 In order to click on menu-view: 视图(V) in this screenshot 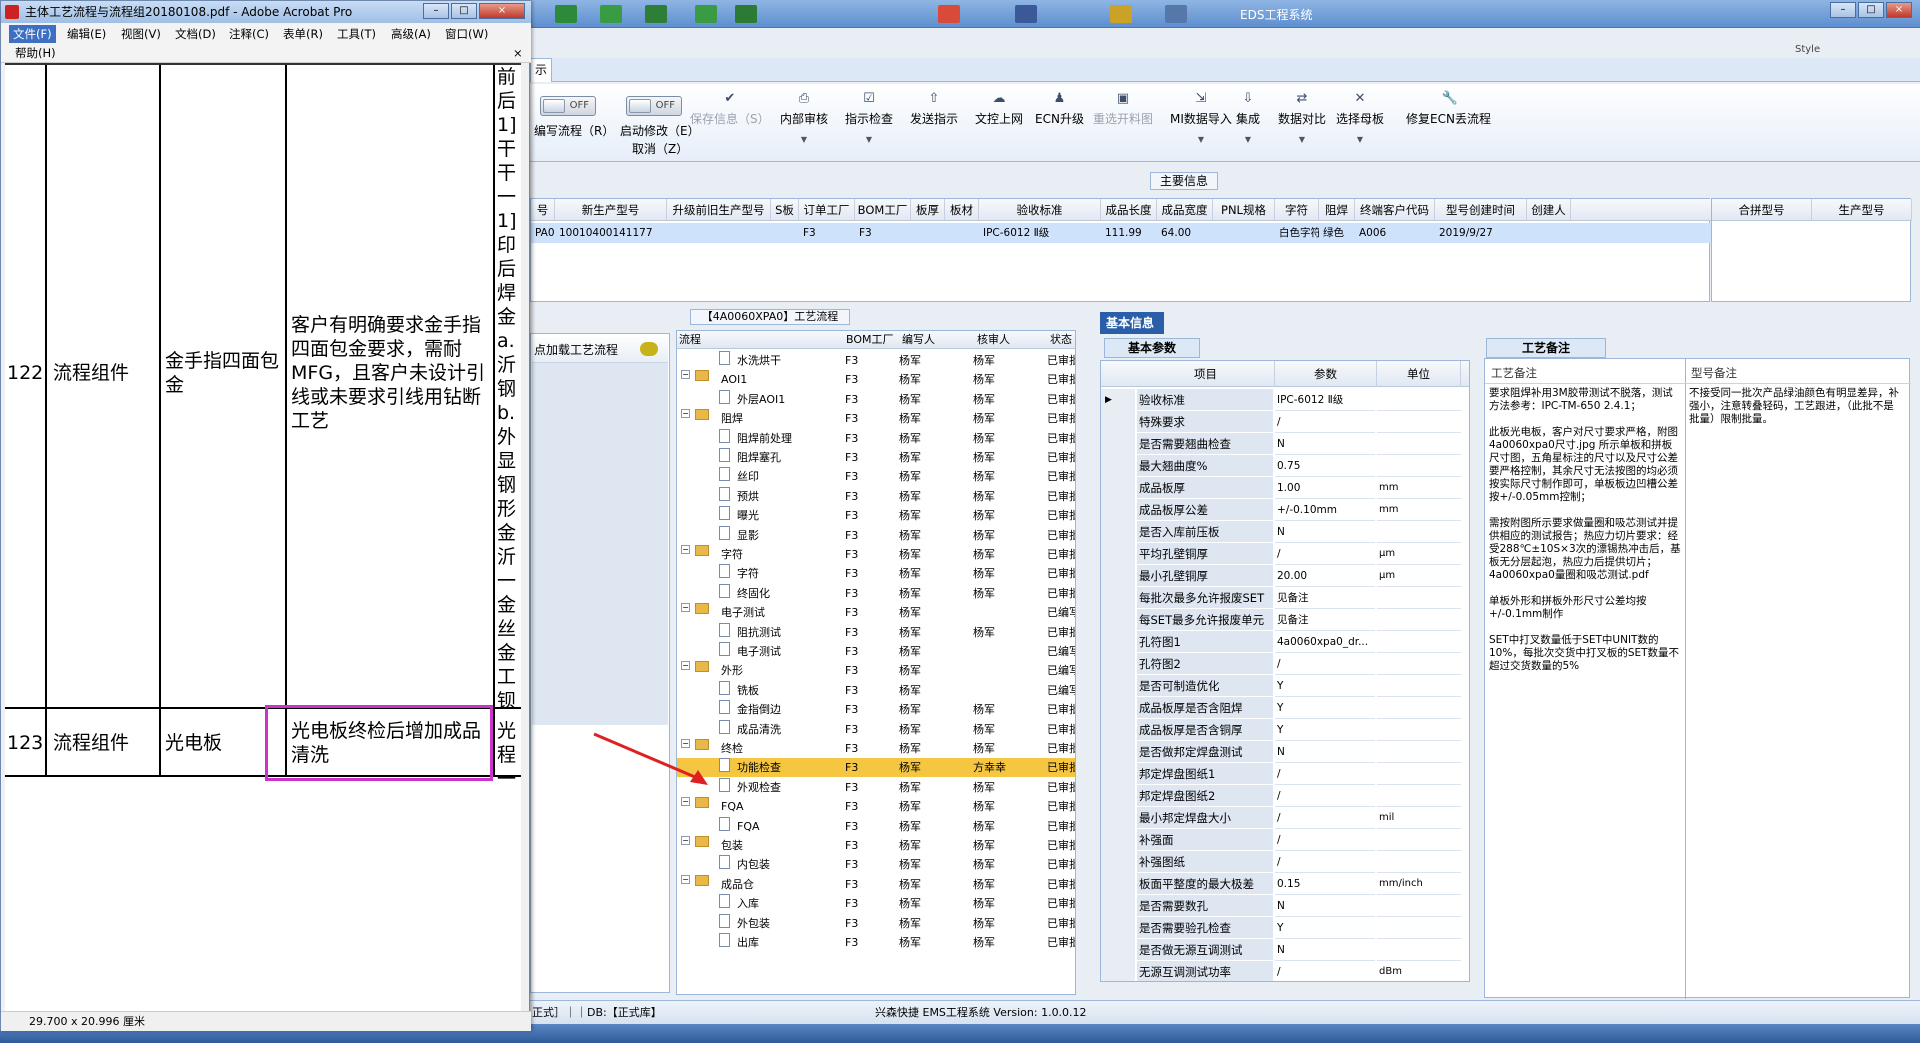, I will do `click(141, 34)`.